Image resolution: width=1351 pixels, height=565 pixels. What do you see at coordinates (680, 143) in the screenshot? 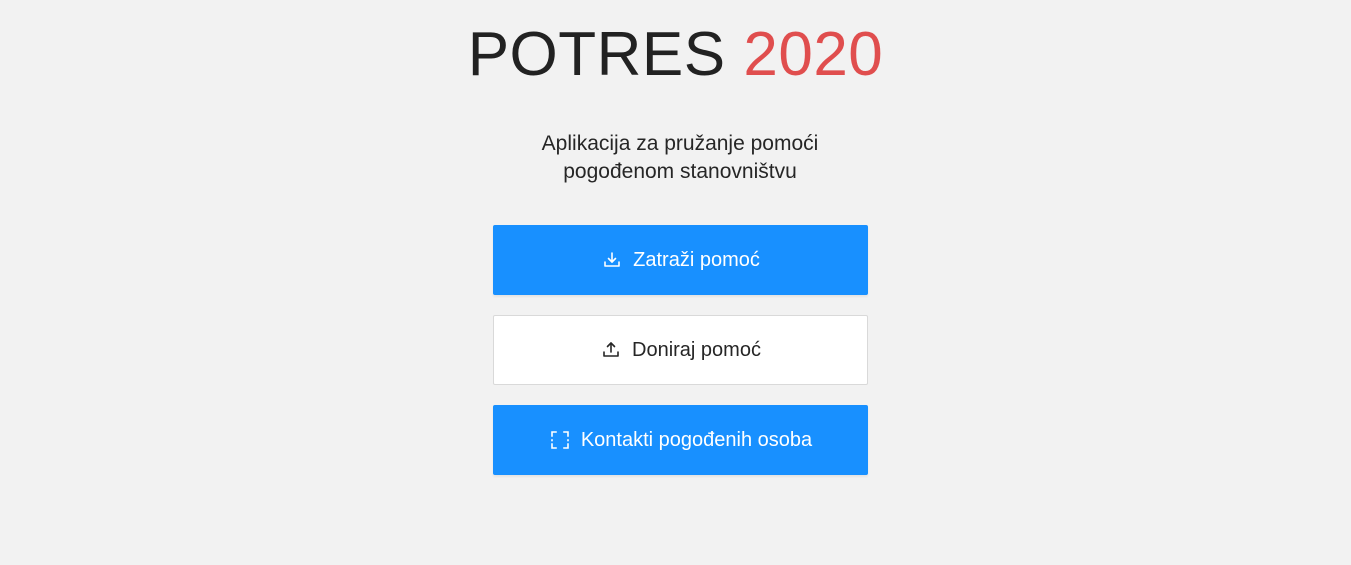
I see `subtitle-line-1: Aplikacija za pružanje pomoći` at bounding box center [680, 143].